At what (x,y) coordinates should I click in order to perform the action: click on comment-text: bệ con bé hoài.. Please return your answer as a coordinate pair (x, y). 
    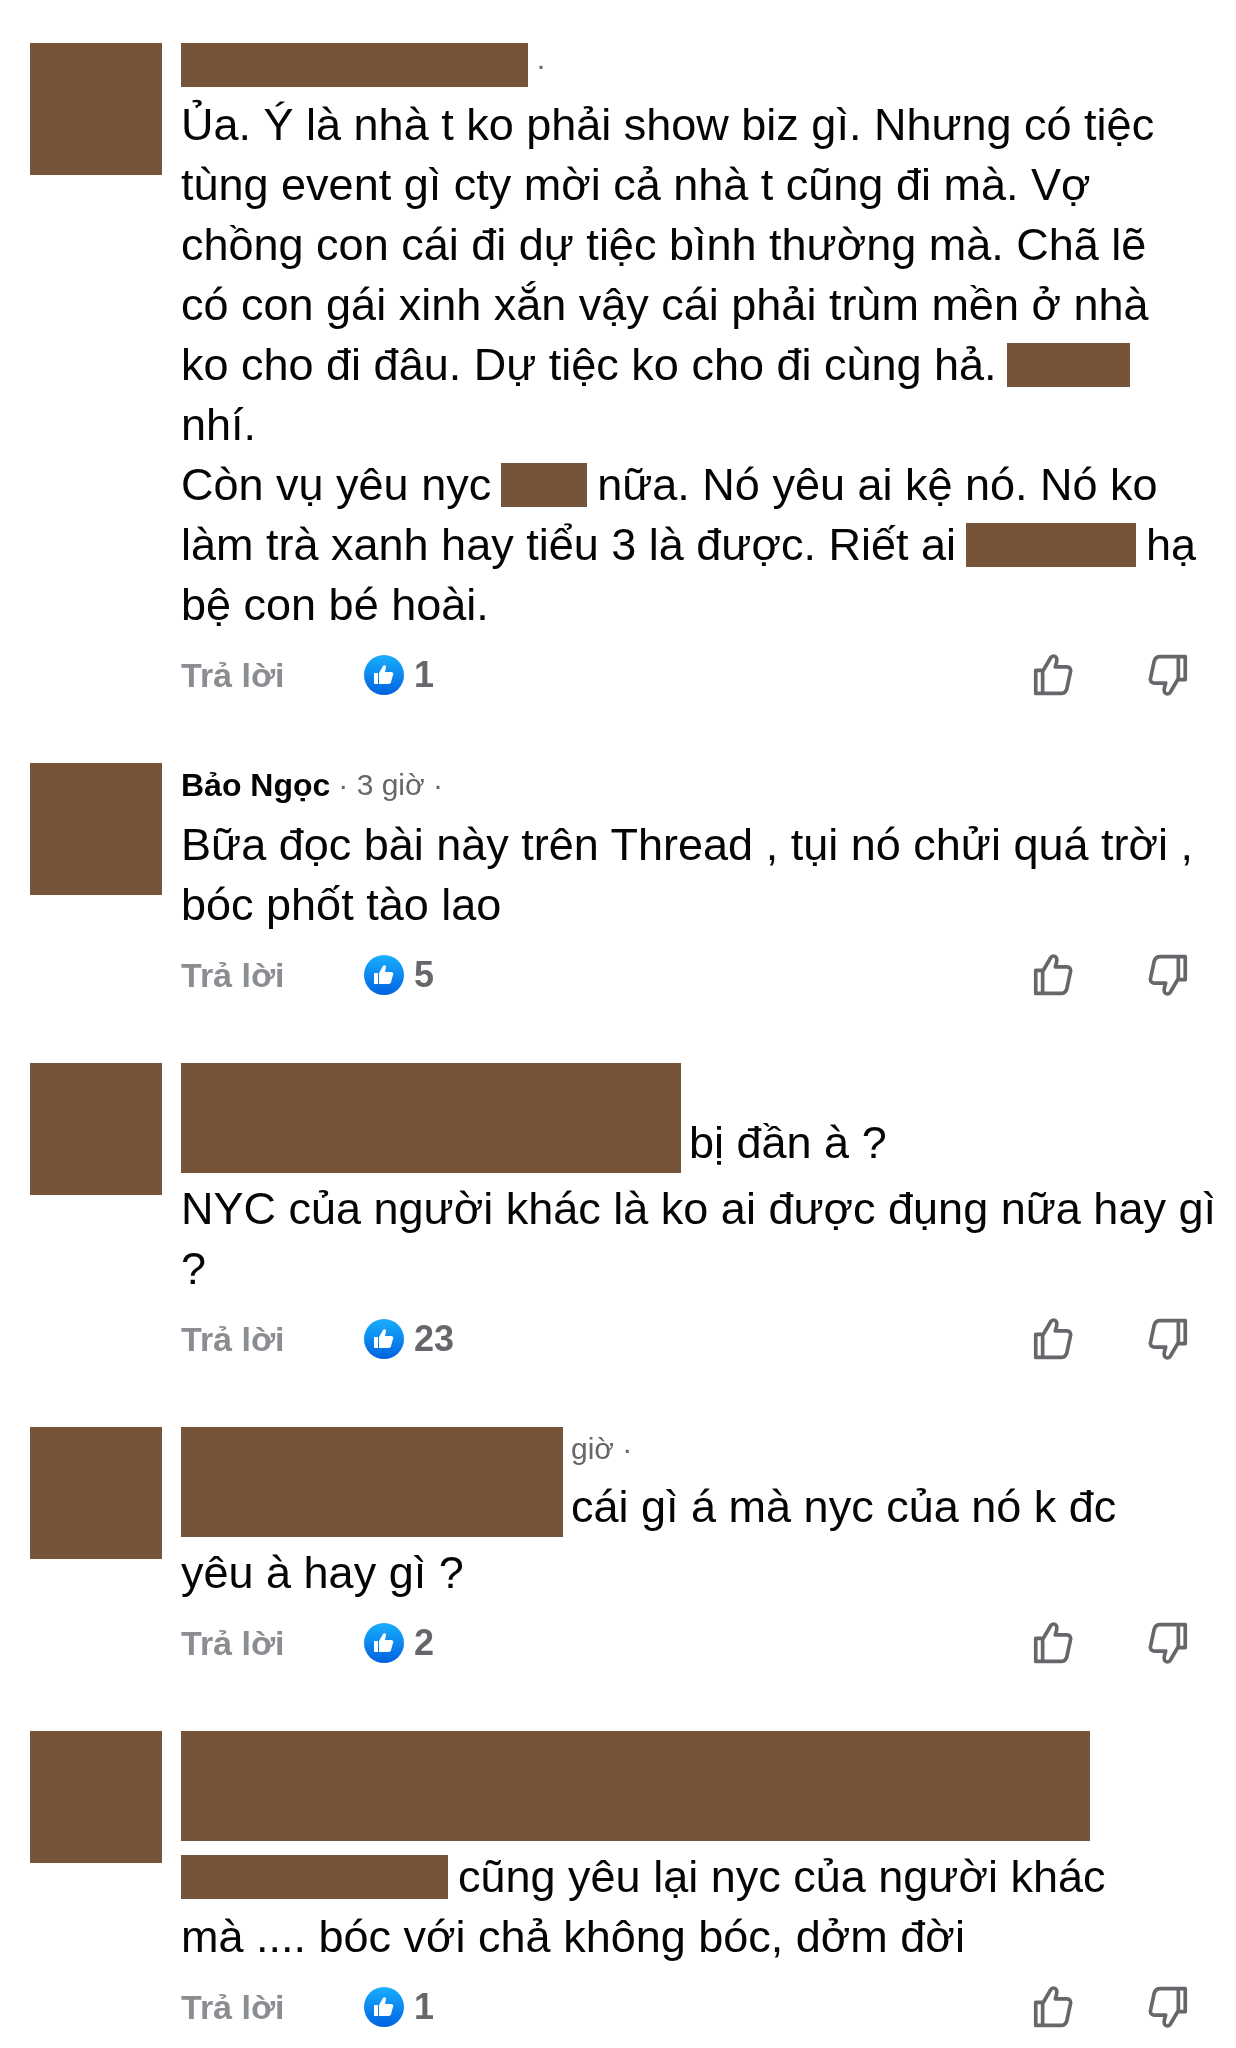
    Looking at the image, I should click on (335, 605).